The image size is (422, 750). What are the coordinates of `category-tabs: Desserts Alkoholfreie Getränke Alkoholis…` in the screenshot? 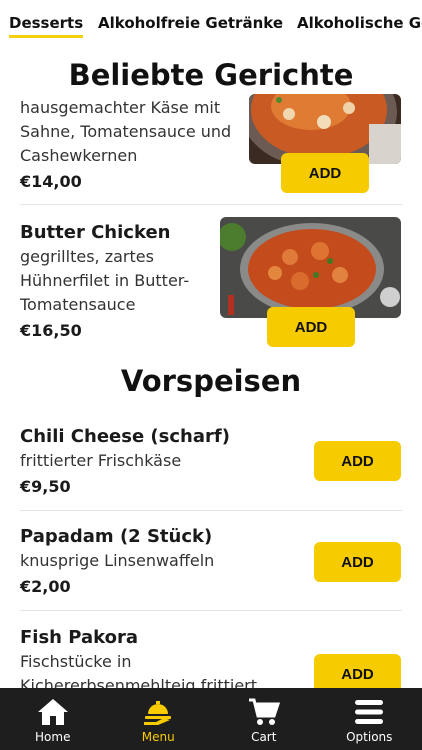 It's located at (211, 24).